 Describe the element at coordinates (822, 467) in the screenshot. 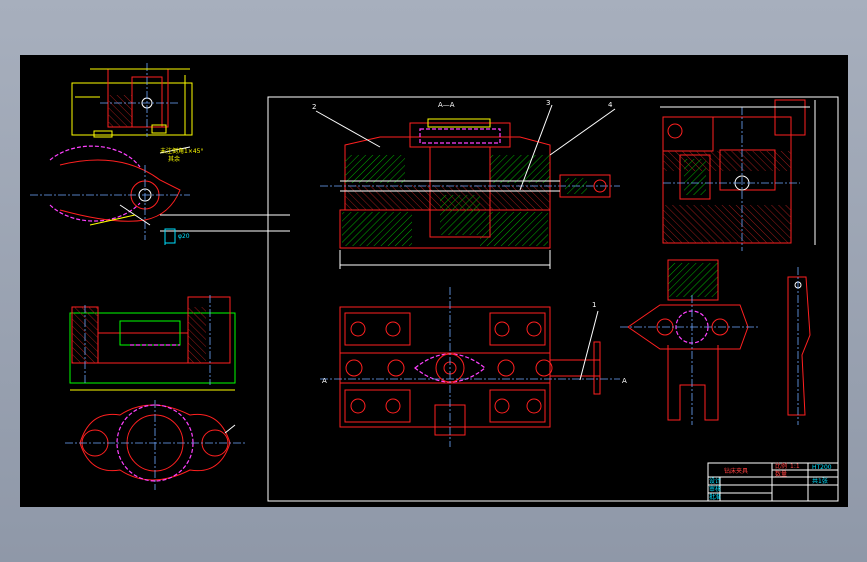

I see `title-block-material: HT200` at that location.